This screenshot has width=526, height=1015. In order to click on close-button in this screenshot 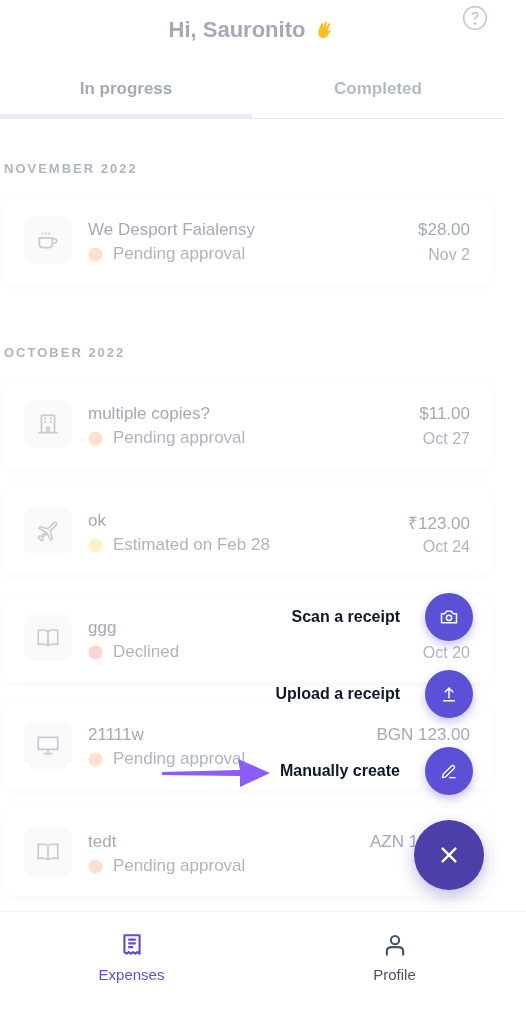, I will do `click(449, 855)`.